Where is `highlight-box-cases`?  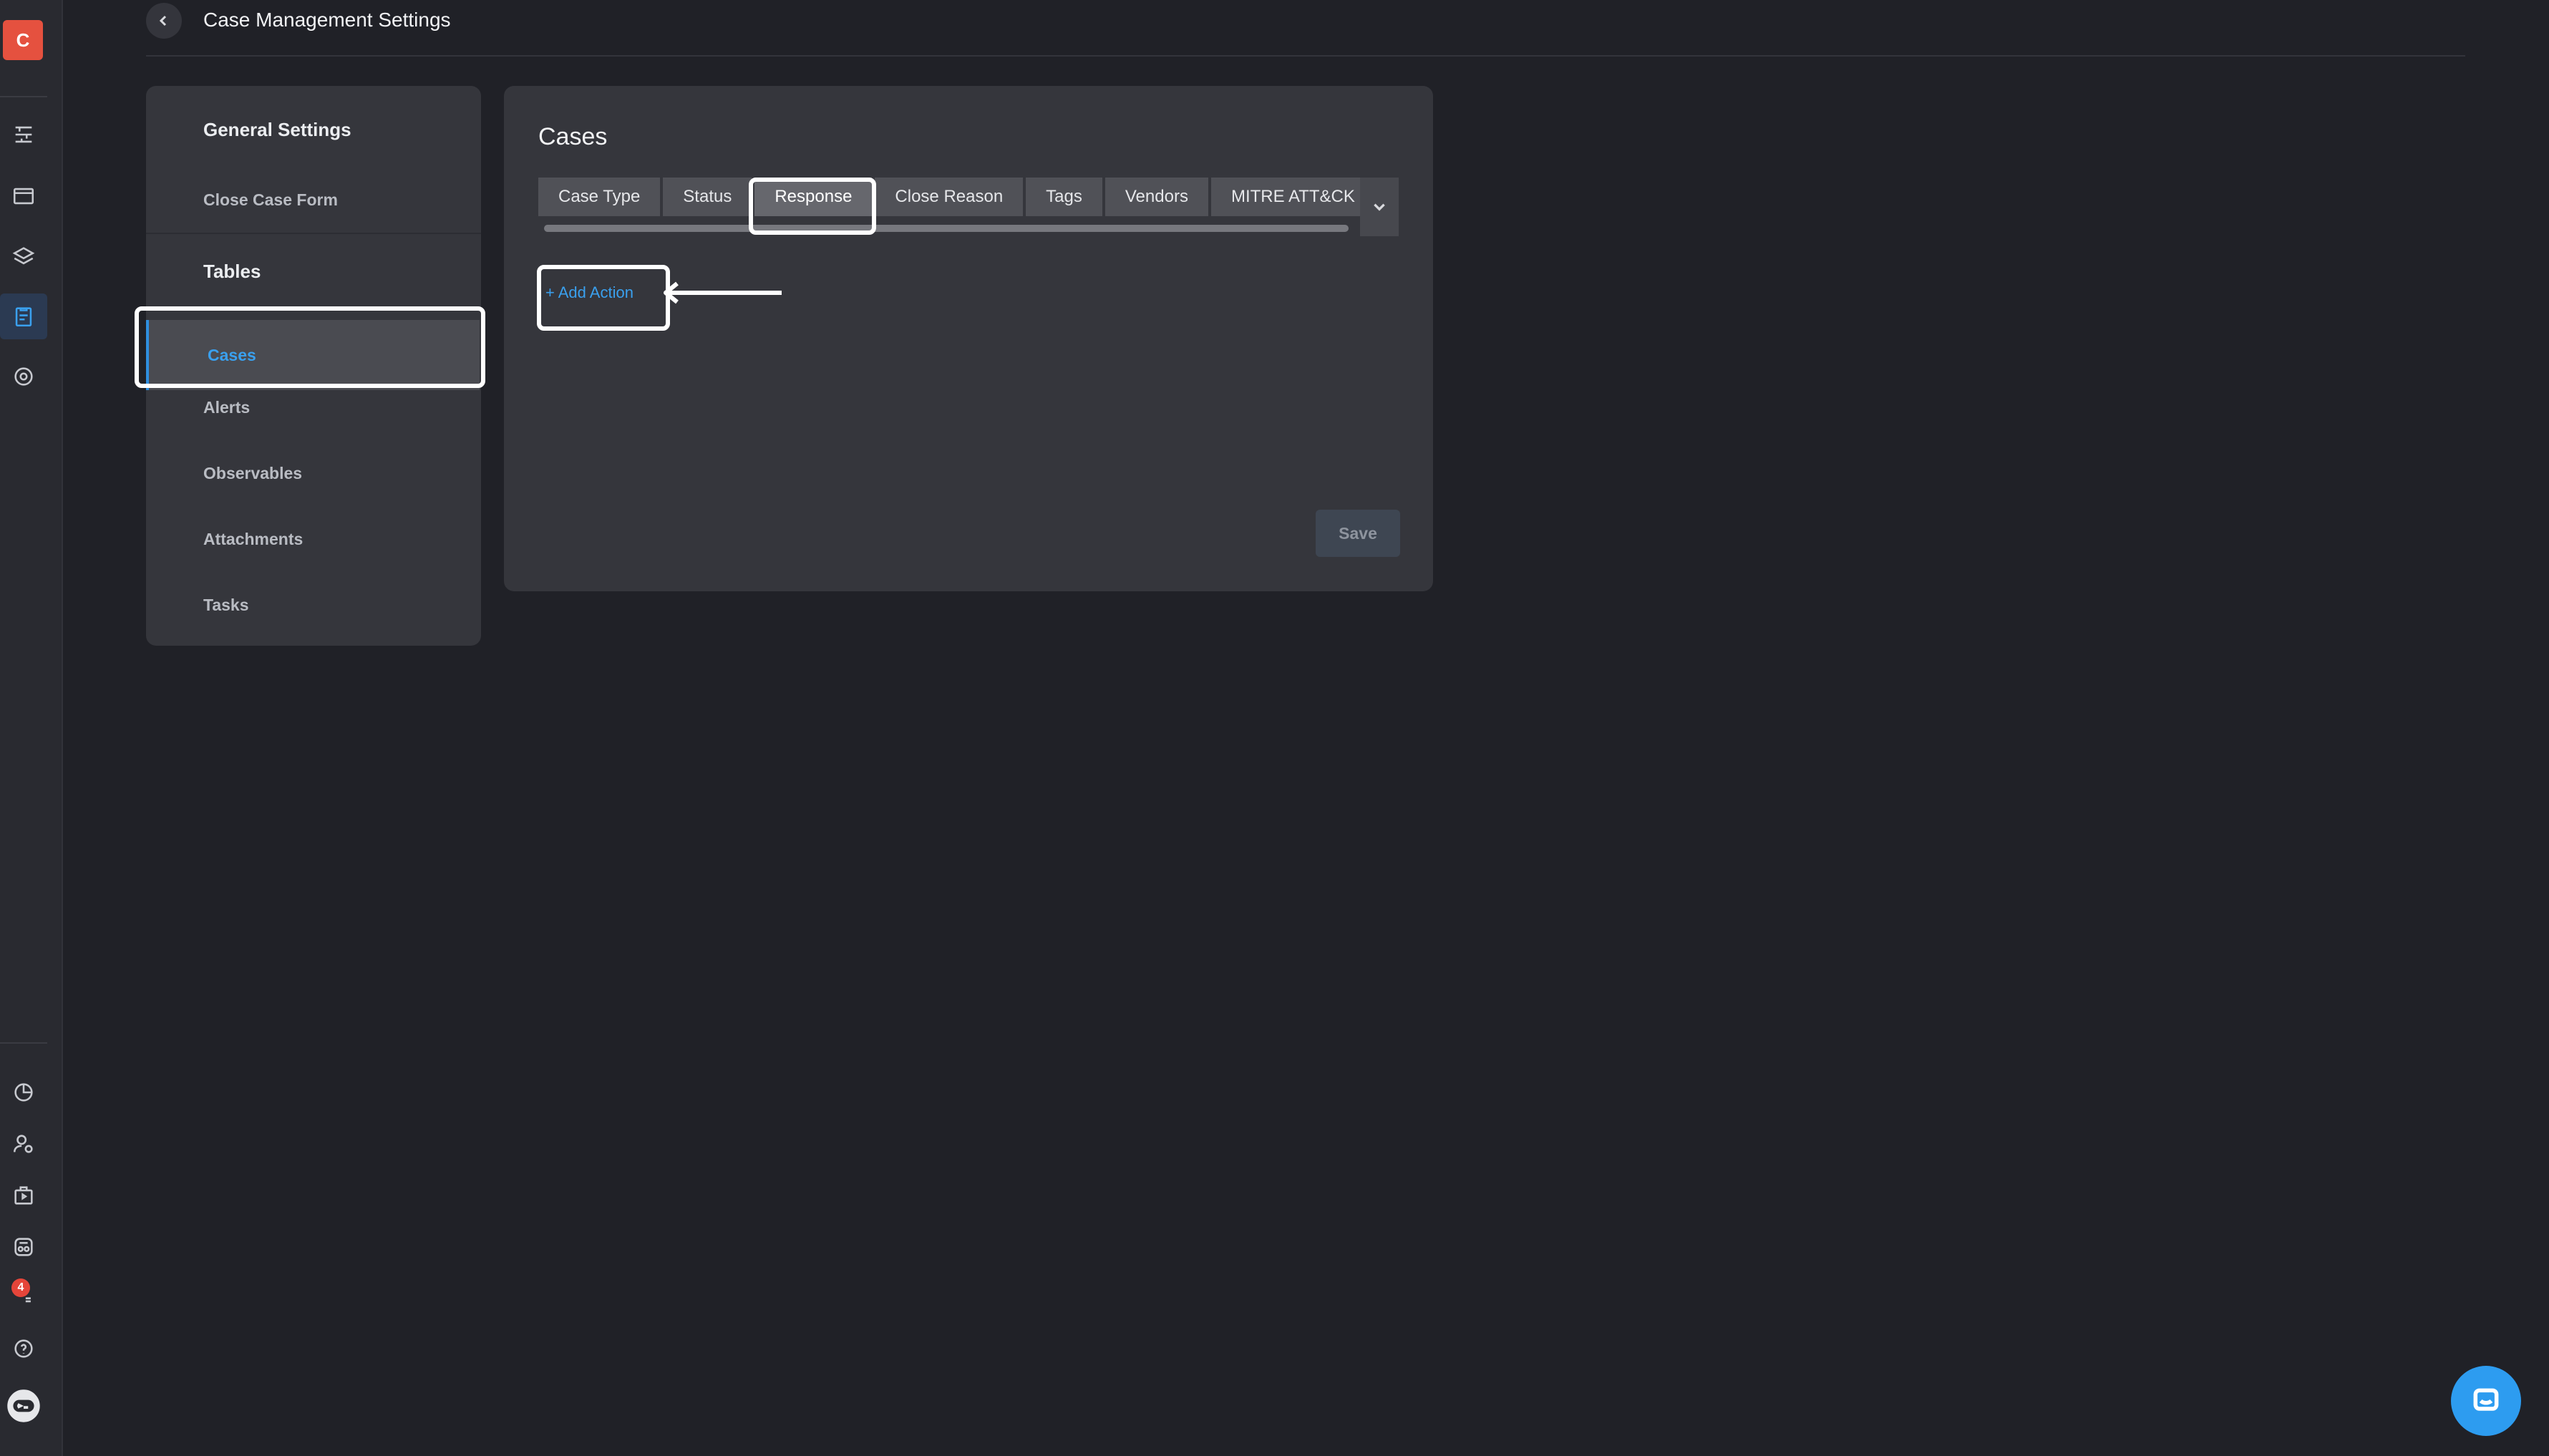 highlight-box-cases is located at coordinates (310, 347).